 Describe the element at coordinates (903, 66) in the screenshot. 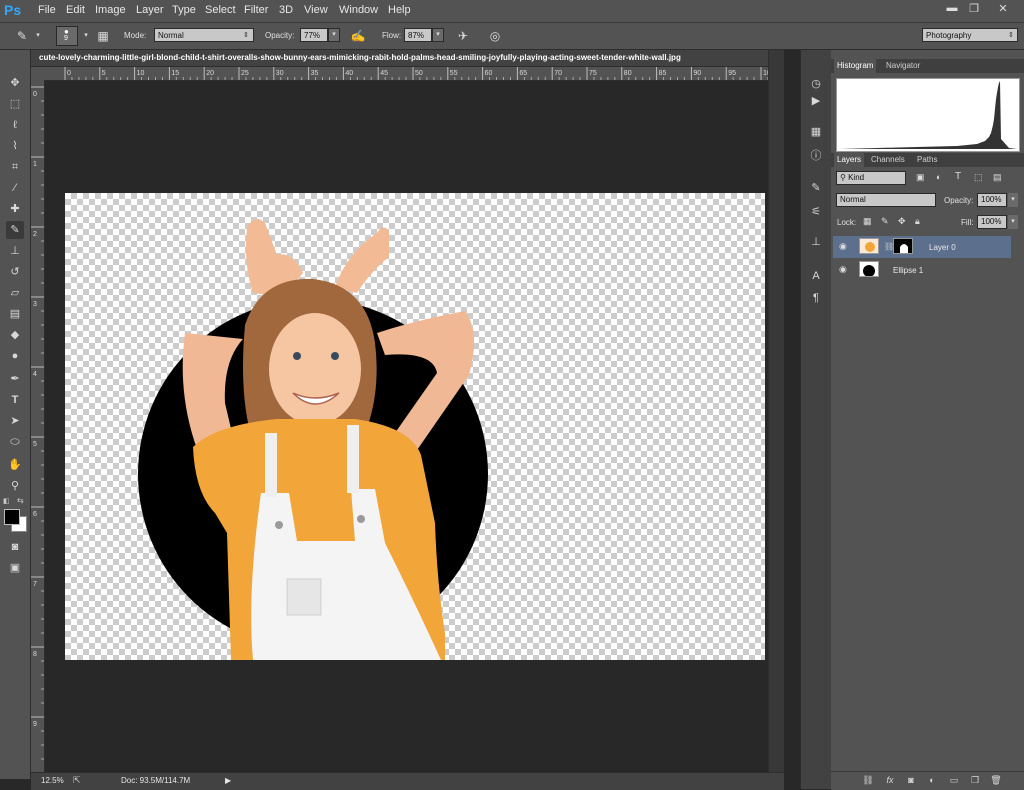

I see `tab-navigator: Navigator` at that location.